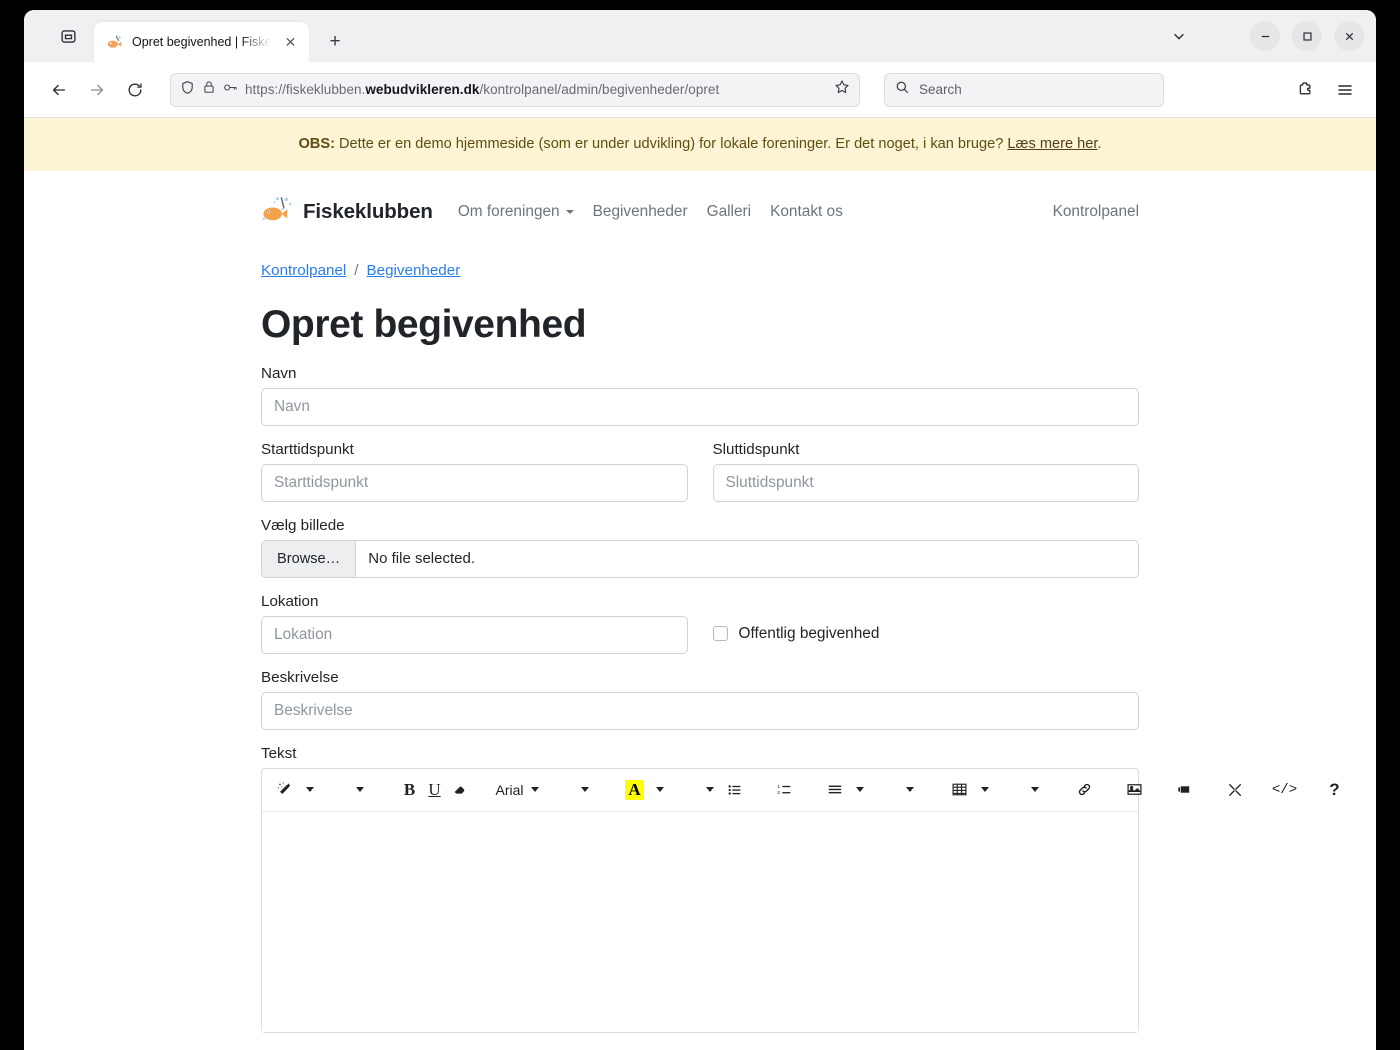  I want to click on font-name-dropdown: Arial, so click(510, 790).